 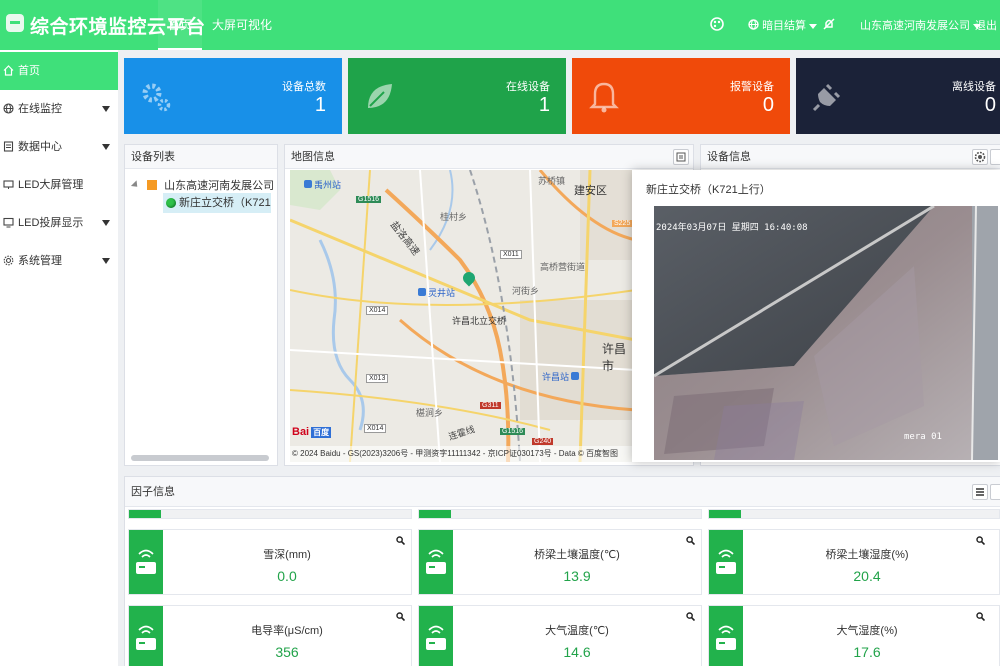 I want to click on sidebar-item-system-management: 系统管理, so click(x=59, y=261).